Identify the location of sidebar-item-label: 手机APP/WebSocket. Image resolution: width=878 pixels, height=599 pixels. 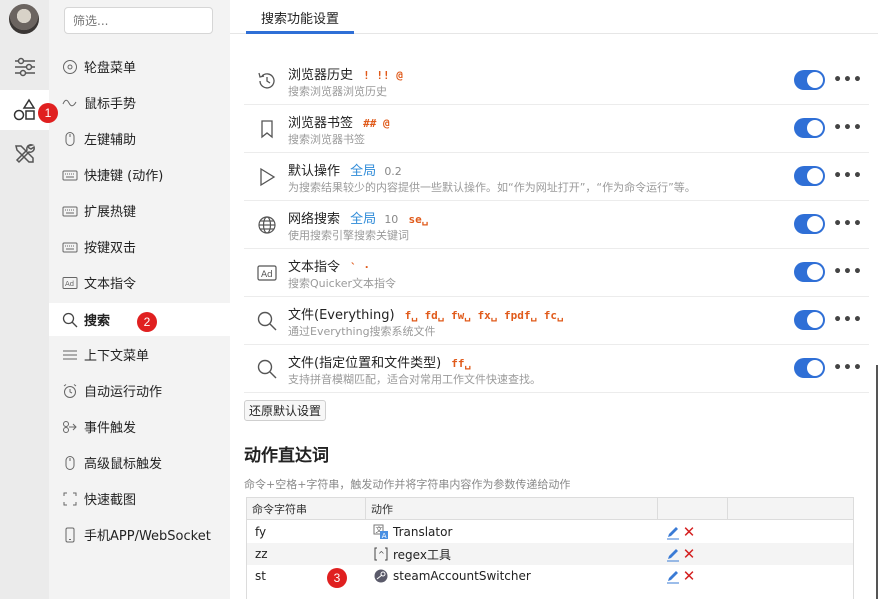
(147, 536).